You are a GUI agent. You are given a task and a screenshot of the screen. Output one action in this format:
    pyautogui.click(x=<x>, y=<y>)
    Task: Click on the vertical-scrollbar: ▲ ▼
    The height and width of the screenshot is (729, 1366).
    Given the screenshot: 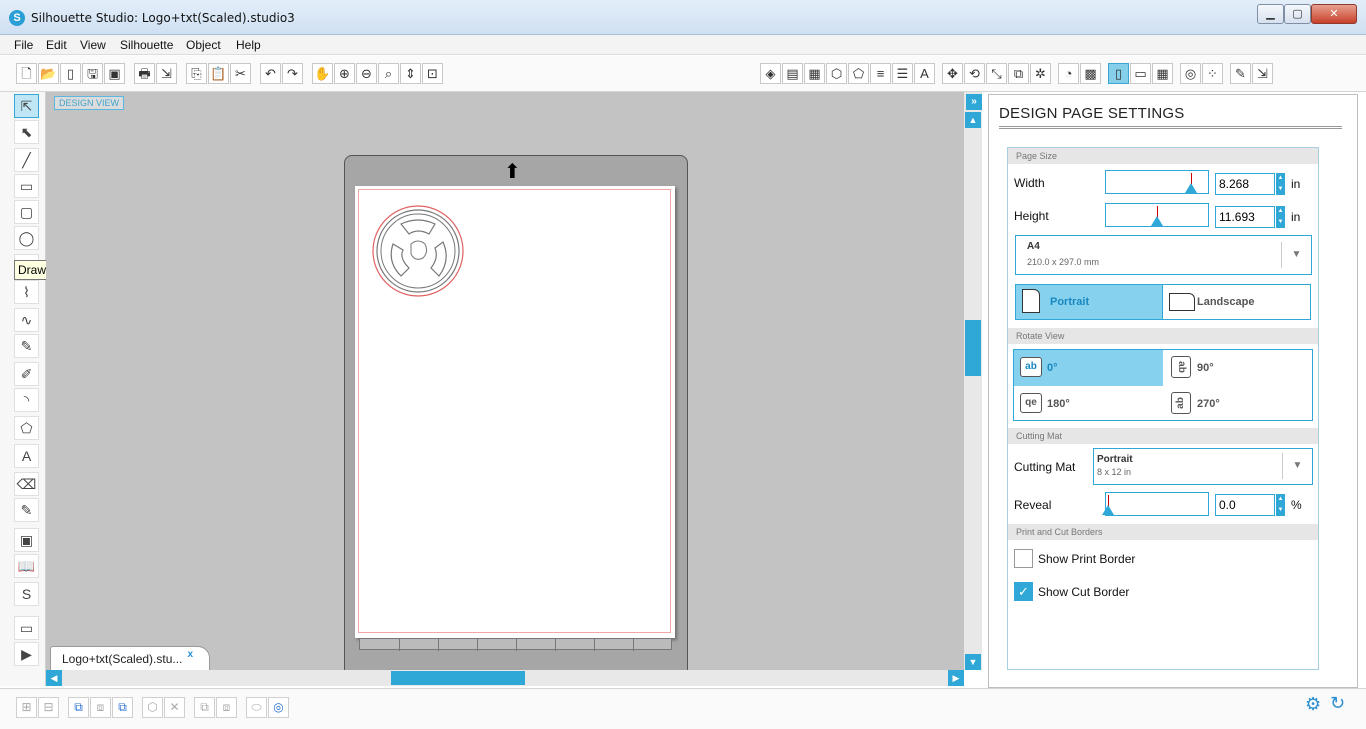 What is the action you would take?
    pyautogui.click(x=973, y=381)
    